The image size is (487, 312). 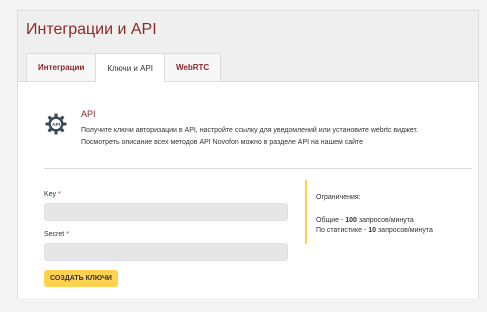 I want to click on tab-bar: Интеграции Ключи и API WebRTC, so click(x=124, y=67).